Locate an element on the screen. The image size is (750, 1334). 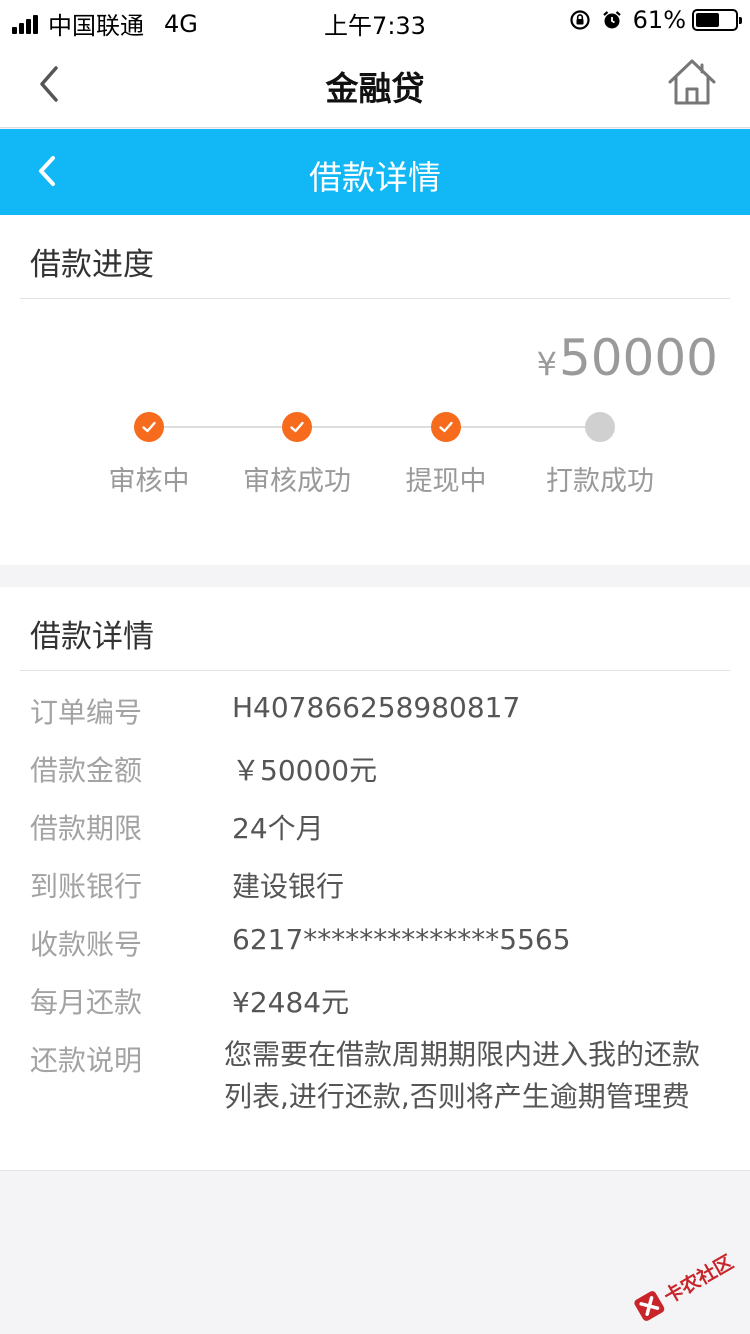
detail-label: 收款账号 is located at coordinates (86, 944).